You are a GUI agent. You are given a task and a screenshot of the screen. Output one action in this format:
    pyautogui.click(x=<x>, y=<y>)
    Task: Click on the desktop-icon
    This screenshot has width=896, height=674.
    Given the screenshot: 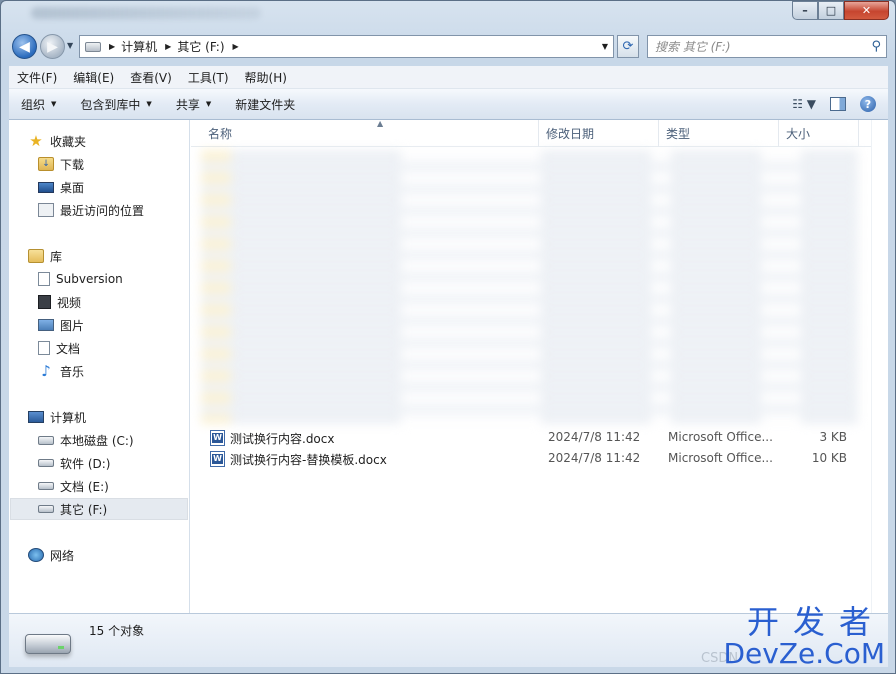 What is the action you would take?
    pyautogui.click(x=46, y=187)
    